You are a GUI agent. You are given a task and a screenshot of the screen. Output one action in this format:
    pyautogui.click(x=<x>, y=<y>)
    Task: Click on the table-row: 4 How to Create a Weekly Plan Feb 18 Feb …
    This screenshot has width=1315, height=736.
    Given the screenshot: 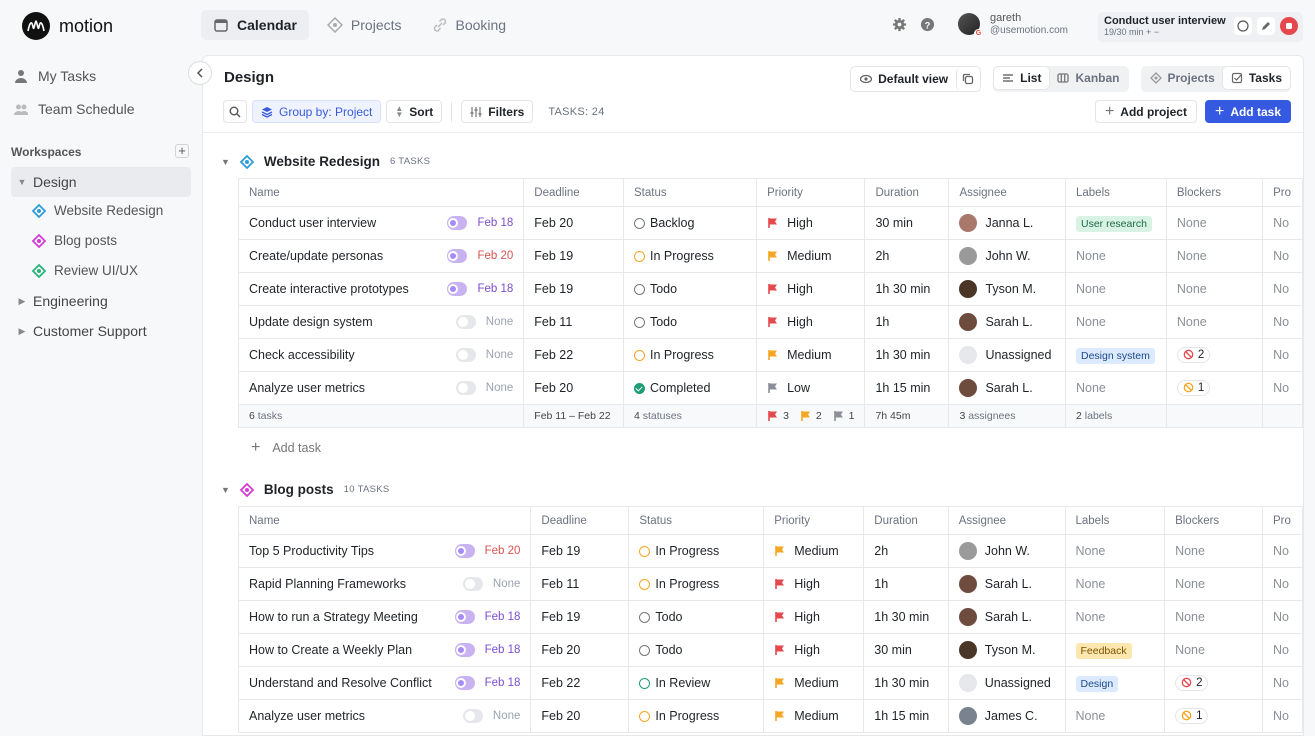 What is the action you would take?
    pyautogui.click(x=770, y=650)
    